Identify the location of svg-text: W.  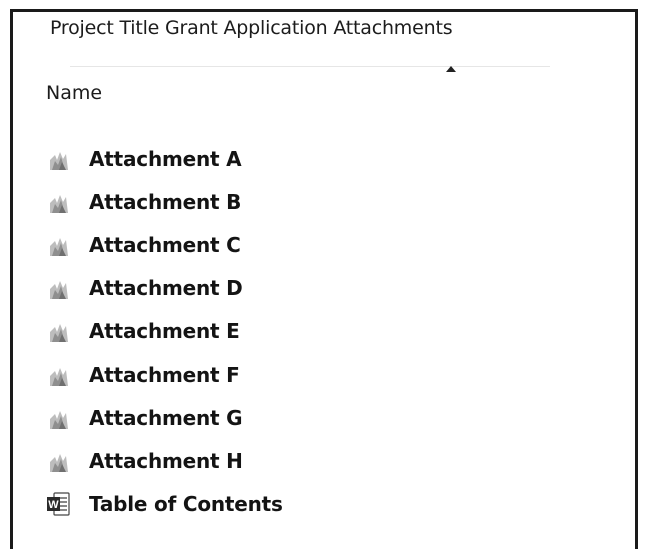
(53, 505).